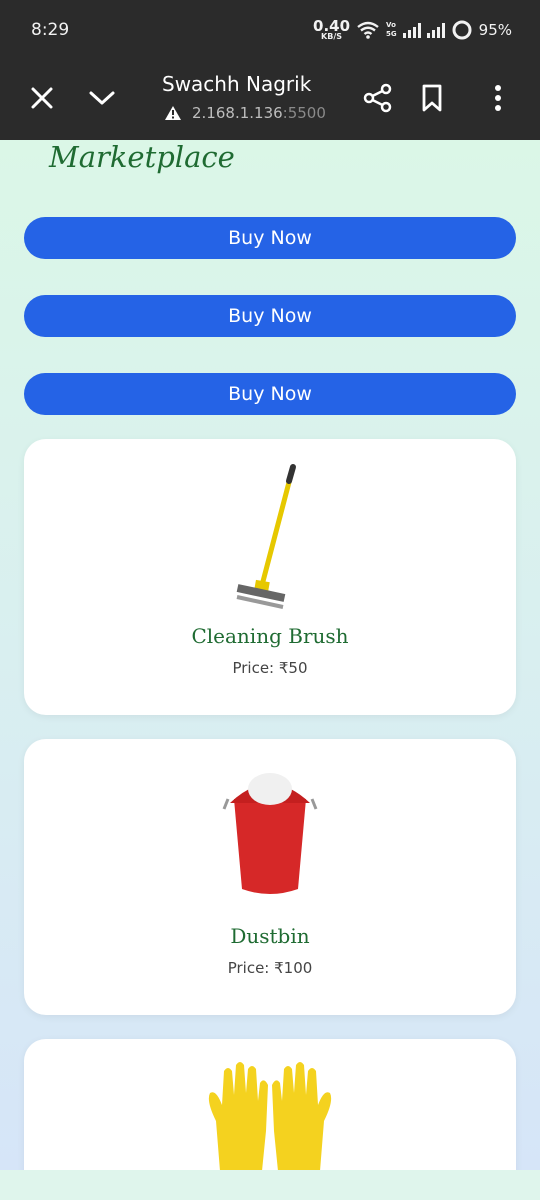 The image size is (540, 1200). What do you see at coordinates (378, 98) in the screenshot?
I see `share-icon` at bounding box center [378, 98].